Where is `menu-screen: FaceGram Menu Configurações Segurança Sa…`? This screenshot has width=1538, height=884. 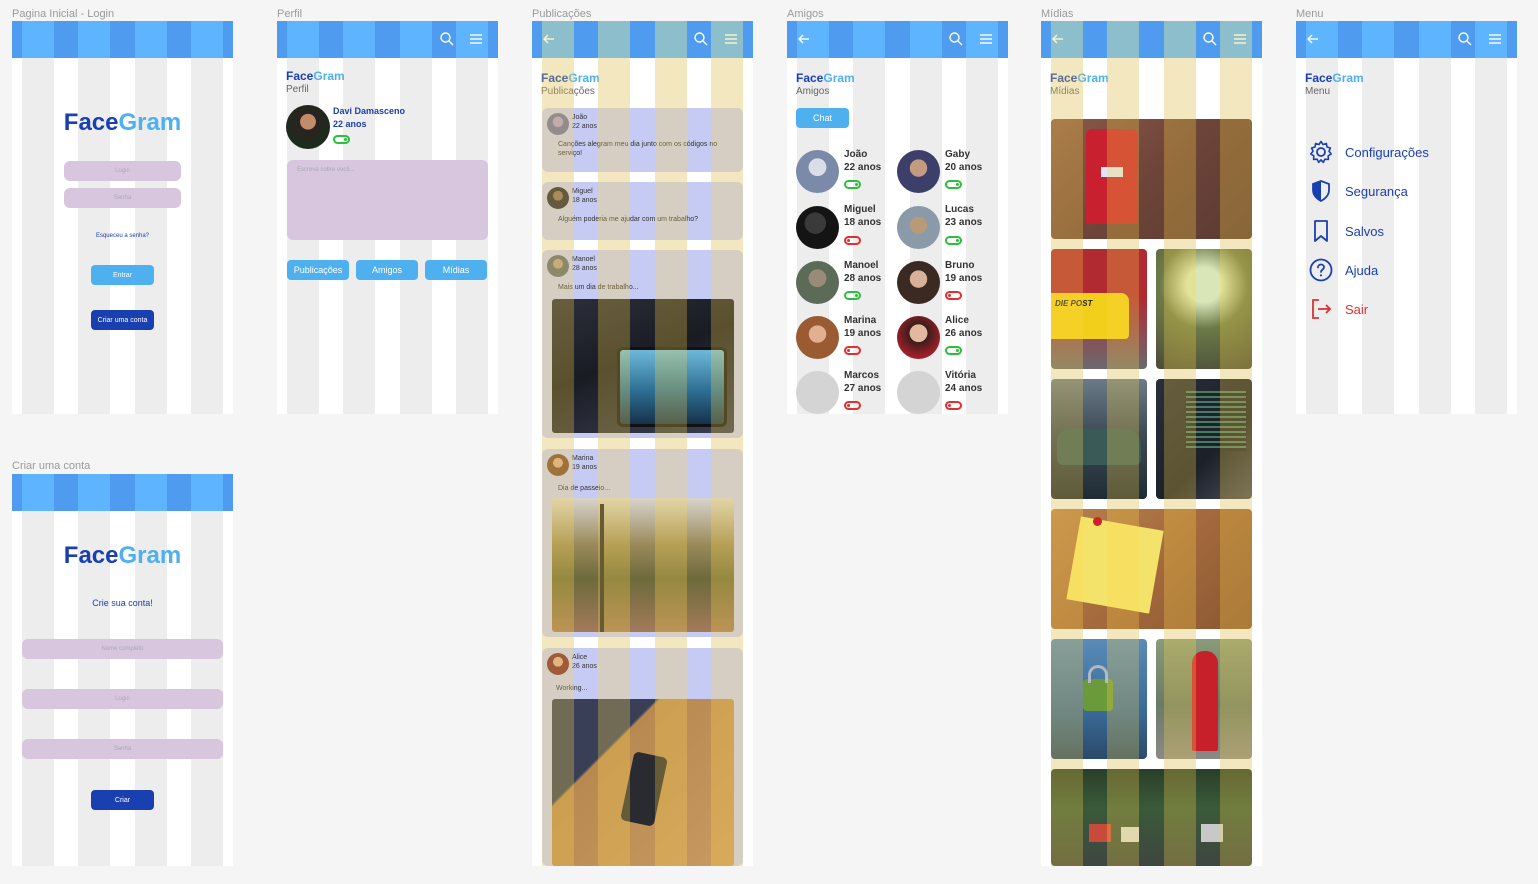
menu-screen: FaceGram Menu Configurações Segurança Sa… is located at coordinates (1406, 217).